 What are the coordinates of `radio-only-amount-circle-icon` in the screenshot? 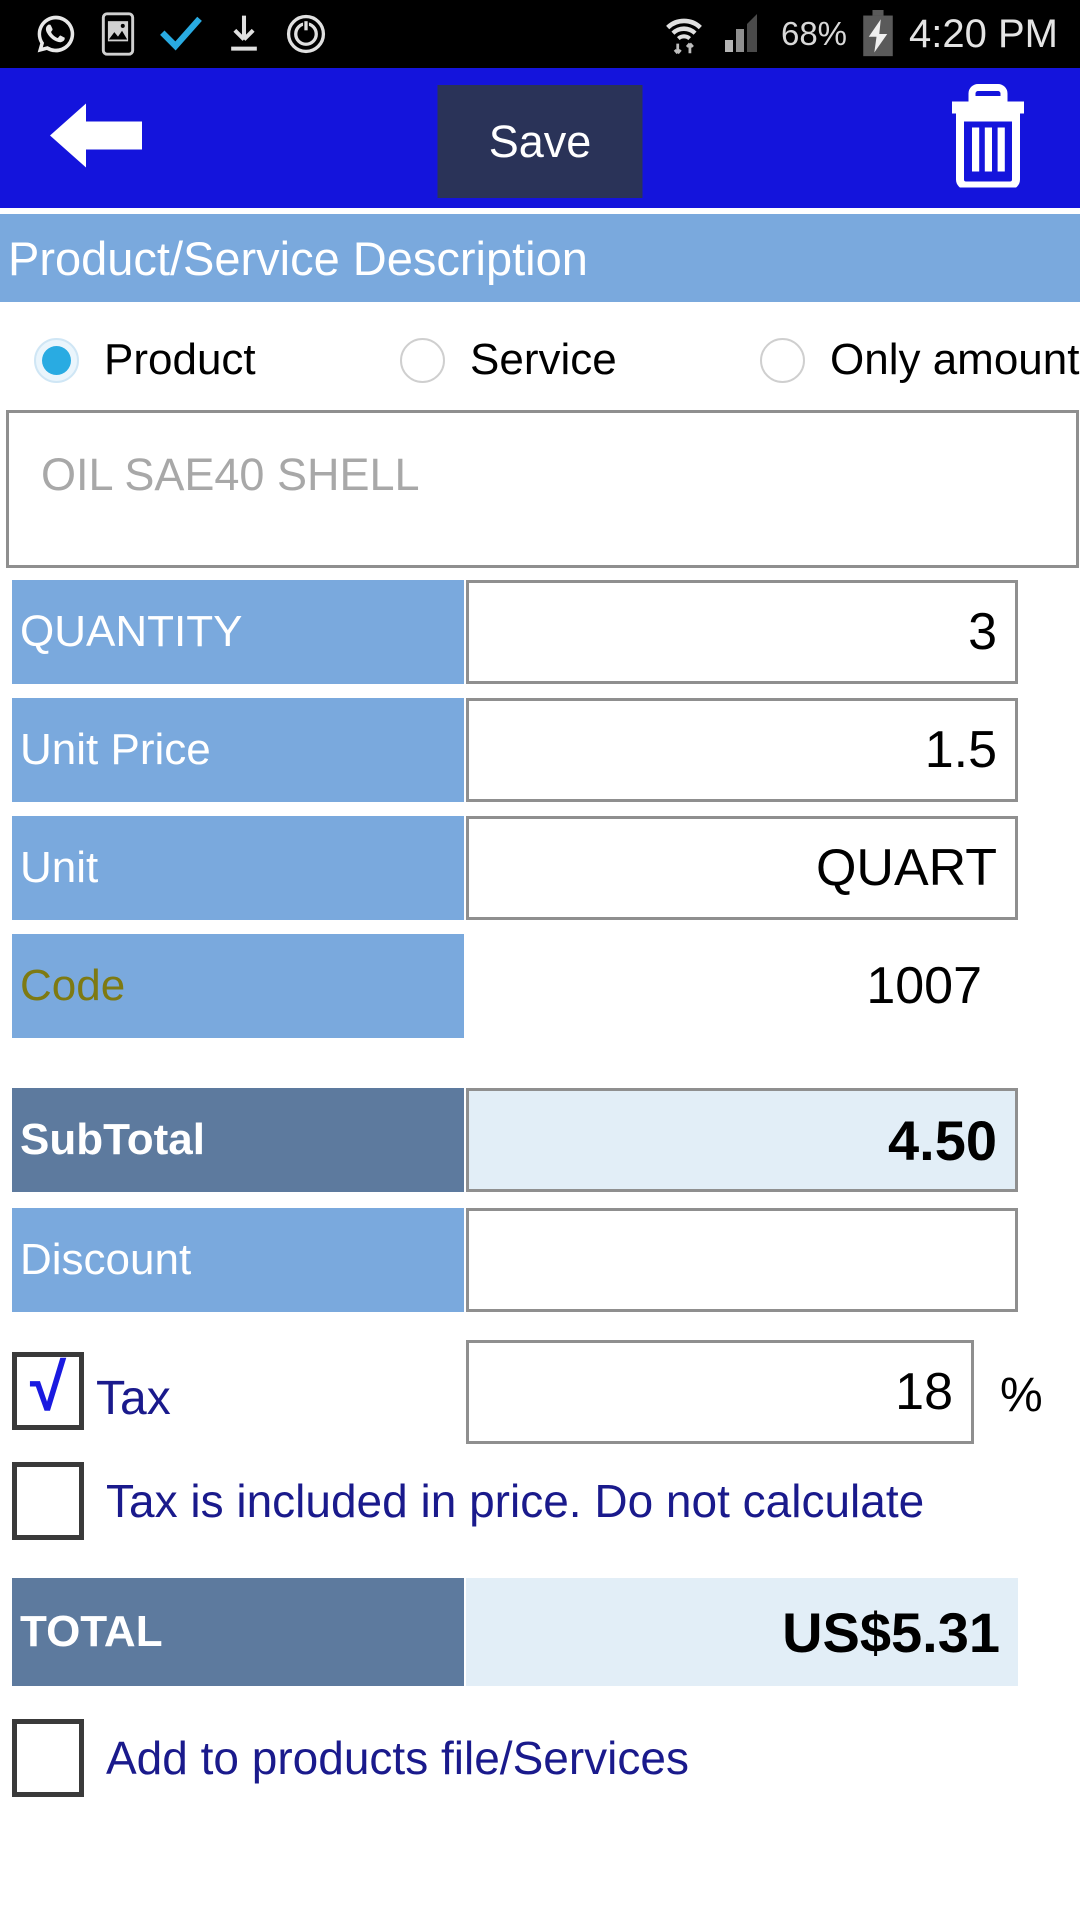 It's located at (782, 360).